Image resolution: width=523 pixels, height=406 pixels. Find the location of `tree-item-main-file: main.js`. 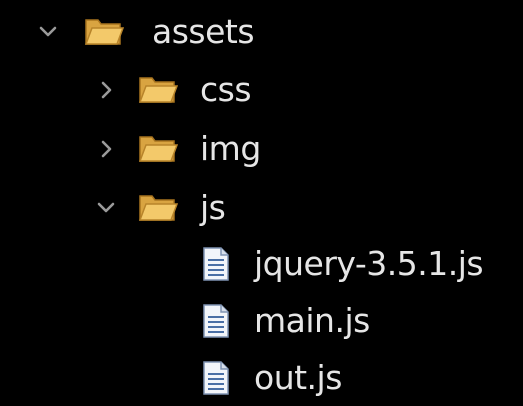

tree-item-main-file: main.js is located at coordinates (261, 321).